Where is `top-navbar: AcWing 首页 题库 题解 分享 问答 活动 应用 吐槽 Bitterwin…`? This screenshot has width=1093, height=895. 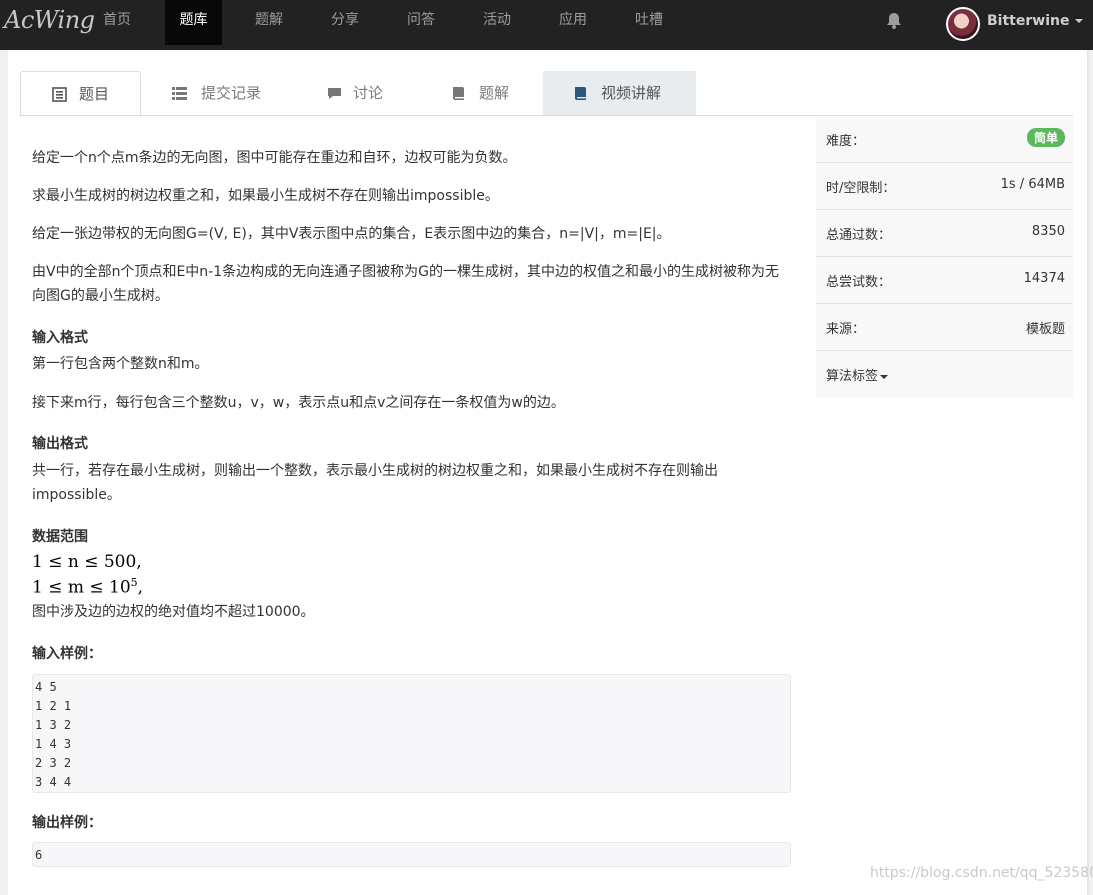 top-navbar: AcWing 首页 题库 题解 分享 问答 活动 应用 吐槽 Bitterwin… is located at coordinates (546, 25).